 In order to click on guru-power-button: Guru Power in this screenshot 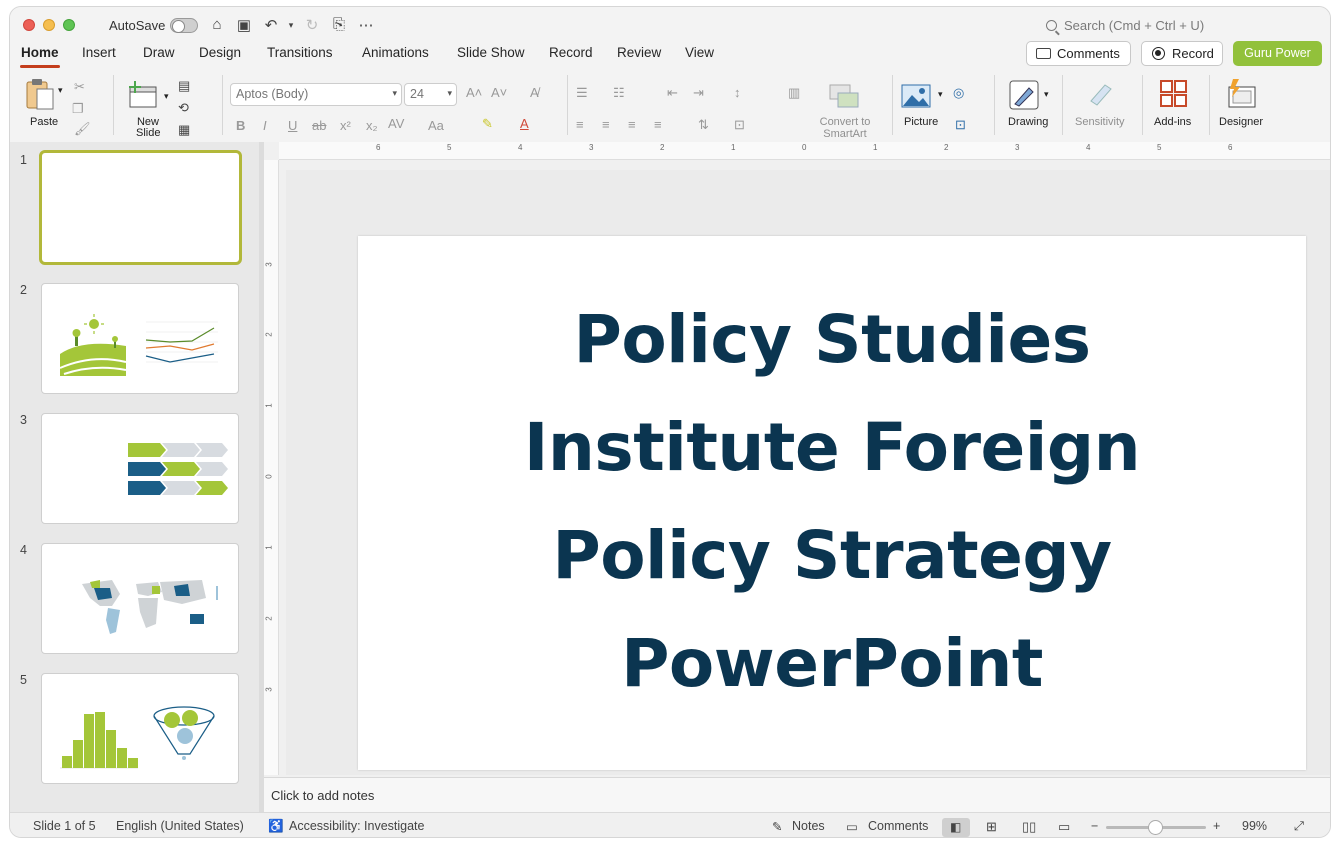, I will do `click(1277, 53)`.